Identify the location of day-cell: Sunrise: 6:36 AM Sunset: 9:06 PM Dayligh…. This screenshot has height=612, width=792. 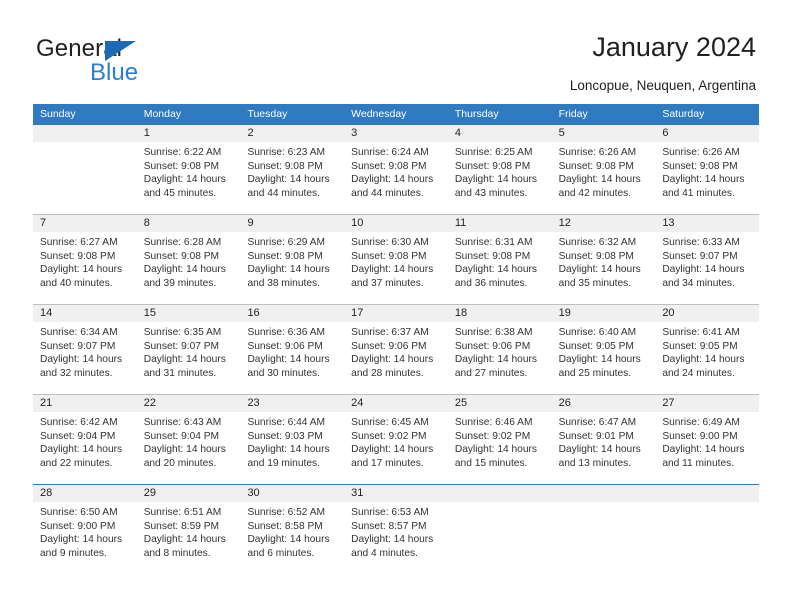
(292, 358).